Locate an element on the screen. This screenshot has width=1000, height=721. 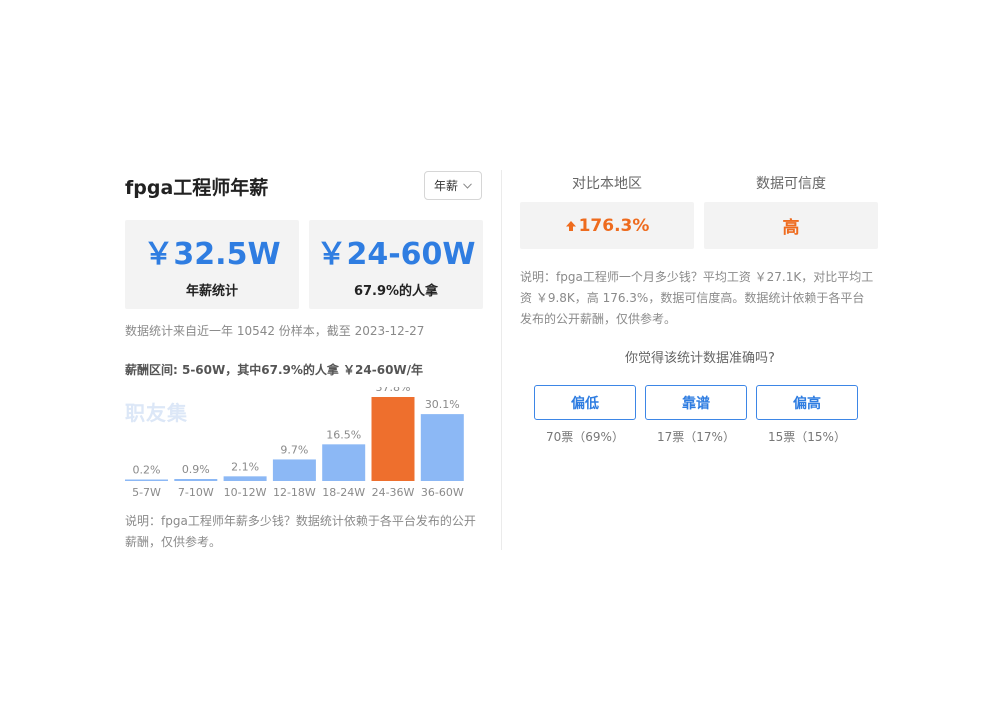
region-compare-box: 176.3% is located at coordinates (607, 225).